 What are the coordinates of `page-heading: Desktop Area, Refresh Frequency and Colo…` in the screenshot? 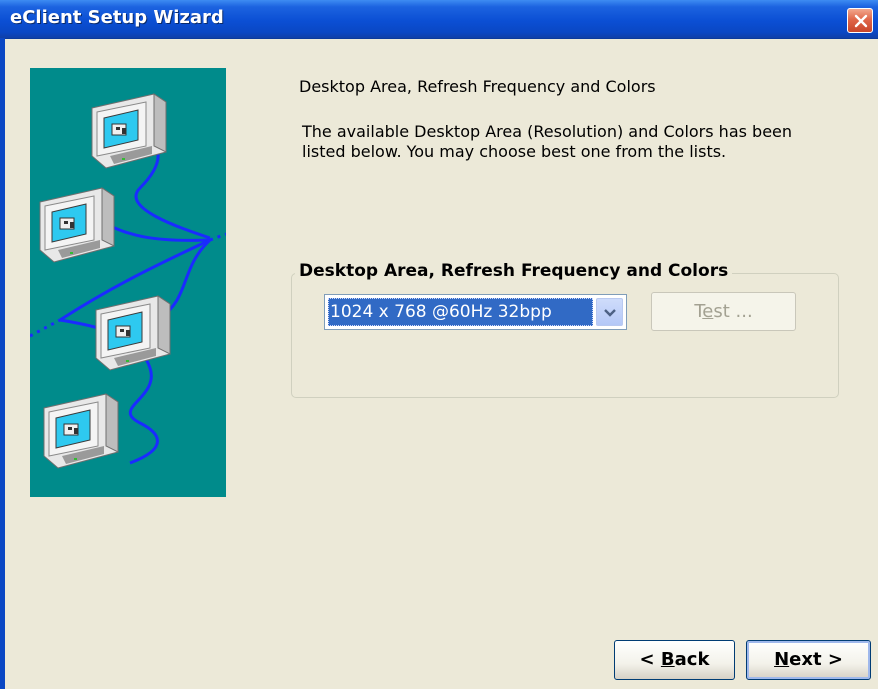 It's located at (477, 86).